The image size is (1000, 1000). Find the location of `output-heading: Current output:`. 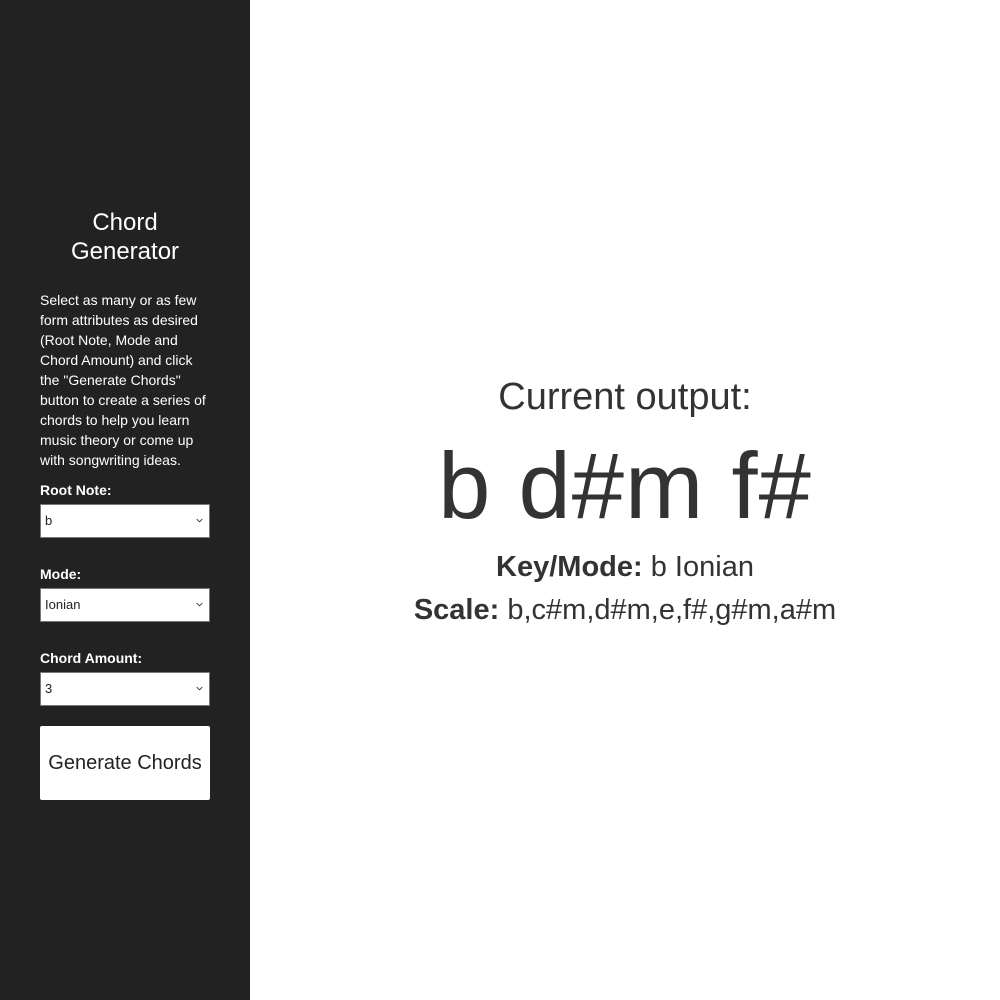

output-heading: Current output: is located at coordinates (625, 397).